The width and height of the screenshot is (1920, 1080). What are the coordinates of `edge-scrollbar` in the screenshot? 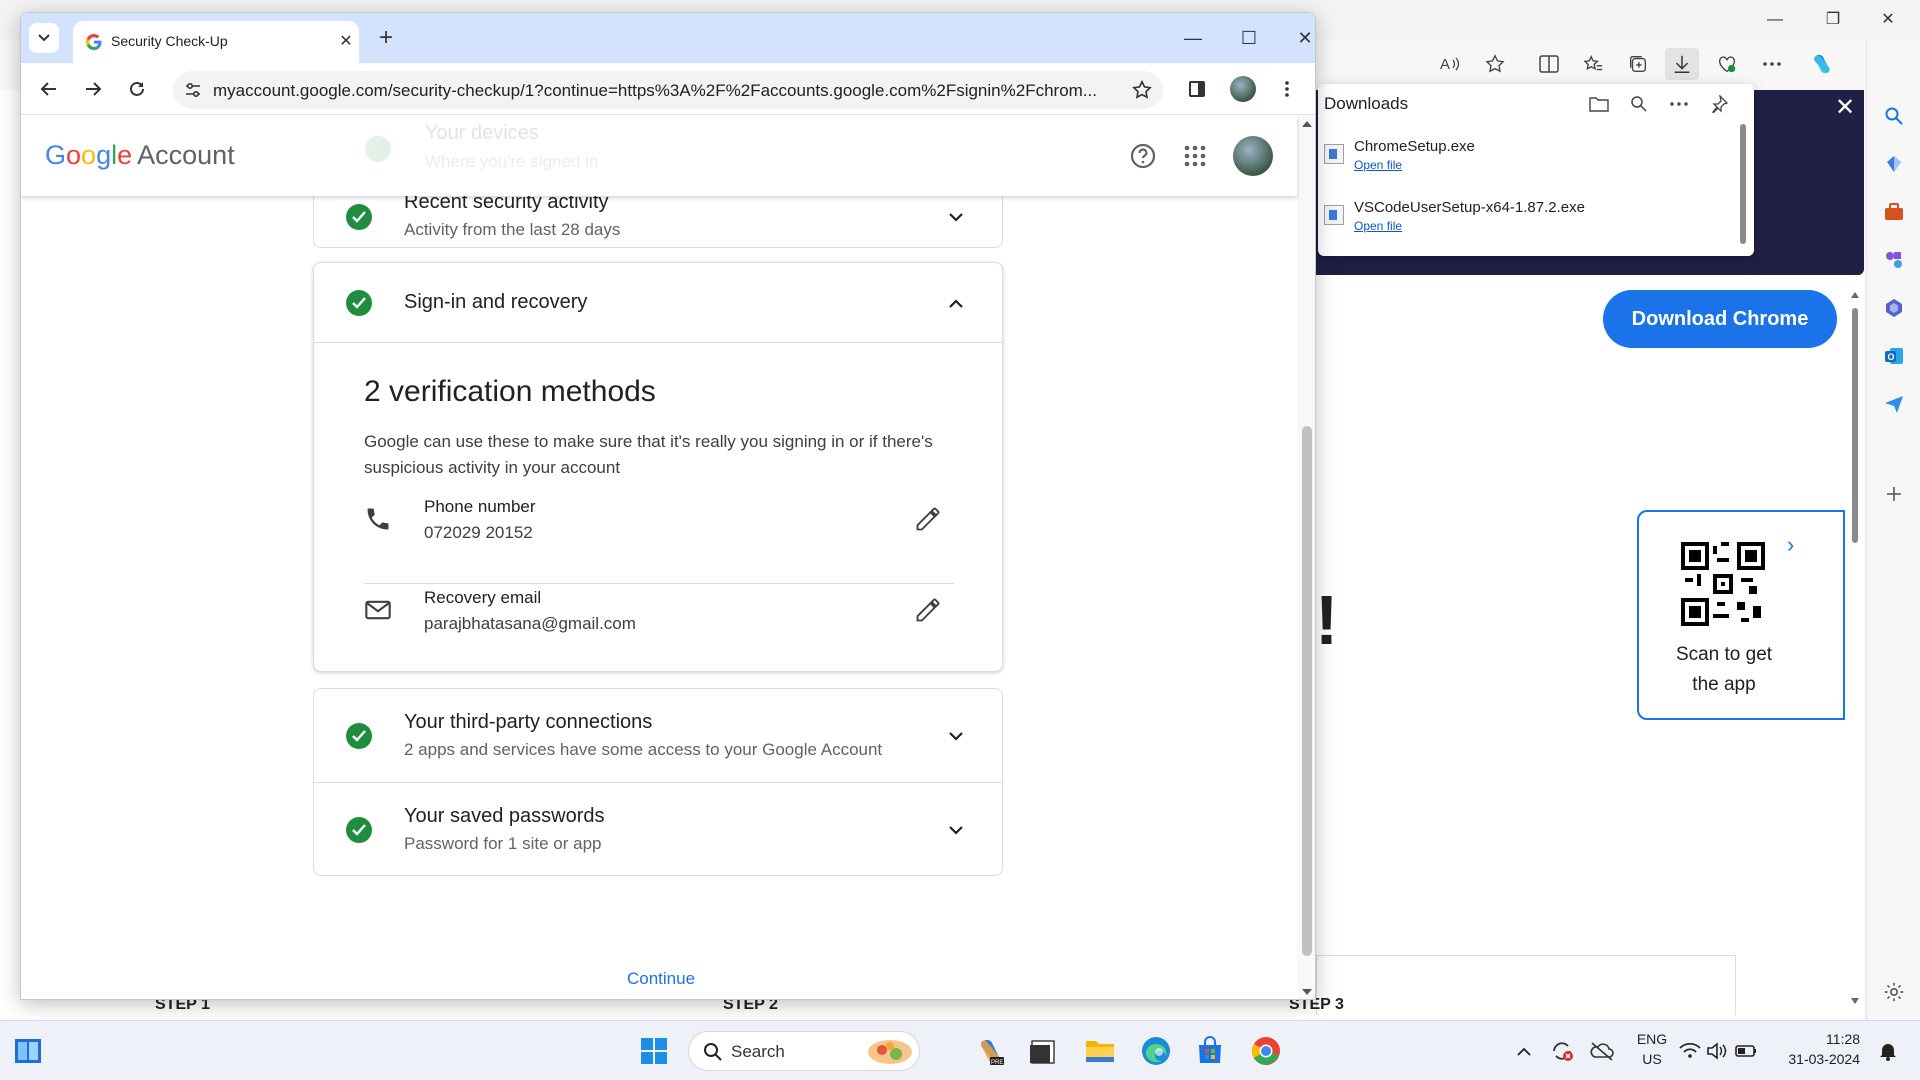 It's located at (1855, 650).